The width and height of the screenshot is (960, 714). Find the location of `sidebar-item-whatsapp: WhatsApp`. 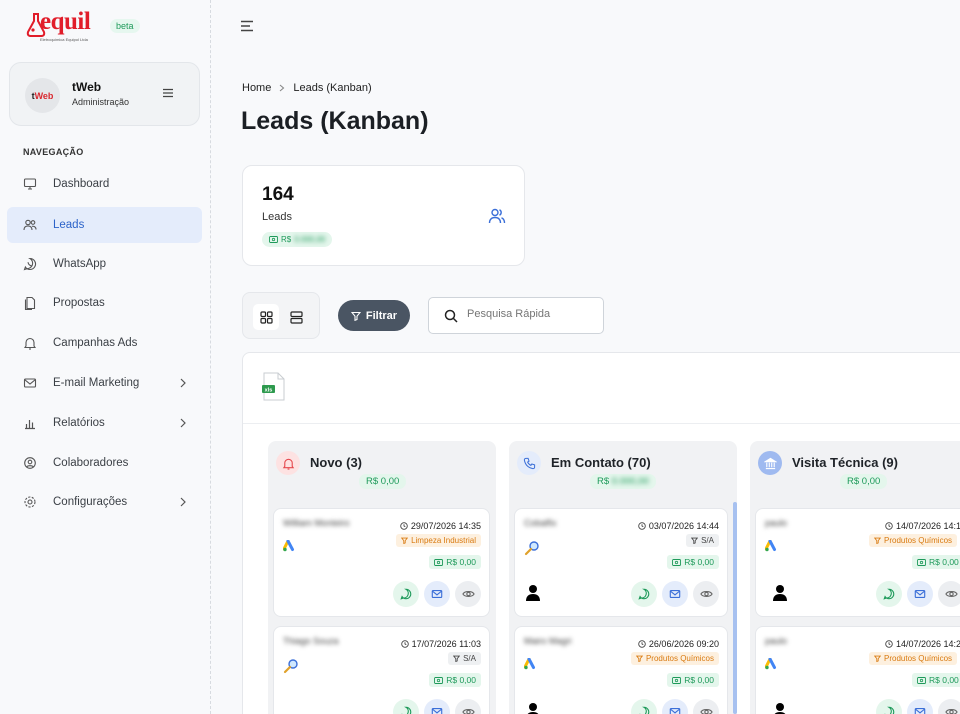

sidebar-item-whatsapp: WhatsApp is located at coordinates (104, 264).